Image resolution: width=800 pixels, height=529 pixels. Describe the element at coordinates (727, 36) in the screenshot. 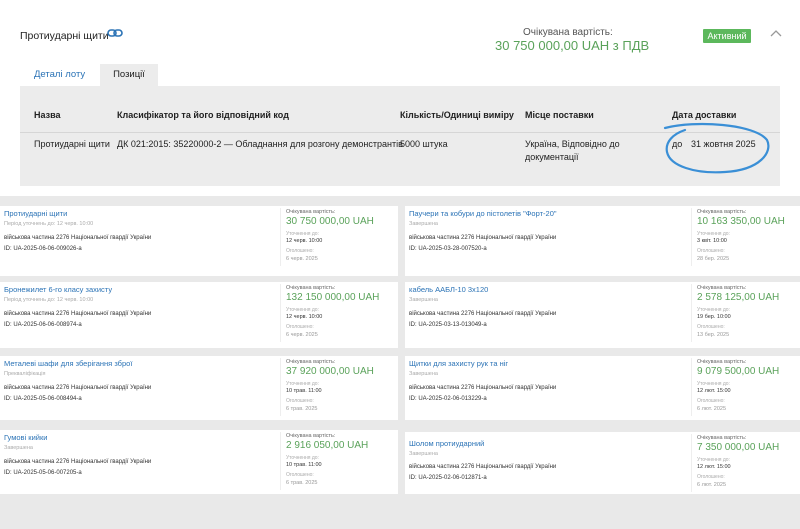

I see `status-badge: Активний` at that location.